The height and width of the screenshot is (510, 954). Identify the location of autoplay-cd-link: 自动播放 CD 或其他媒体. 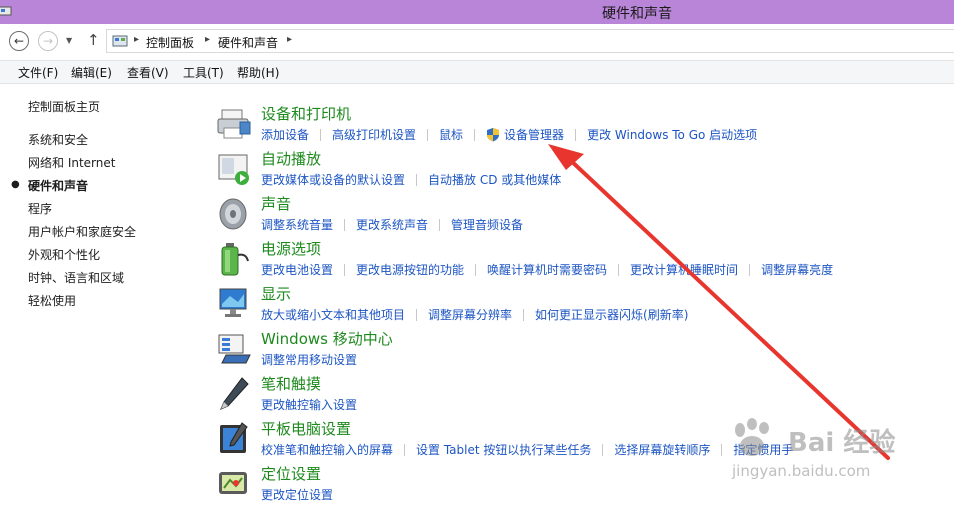
(494, 179).